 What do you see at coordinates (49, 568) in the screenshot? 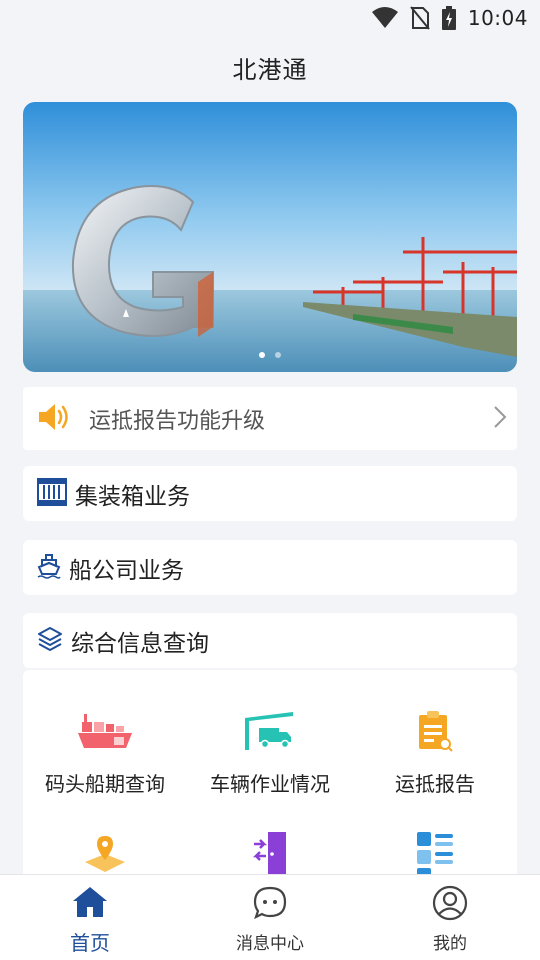
I see `ship-icon` at bounding box center [49, 568].